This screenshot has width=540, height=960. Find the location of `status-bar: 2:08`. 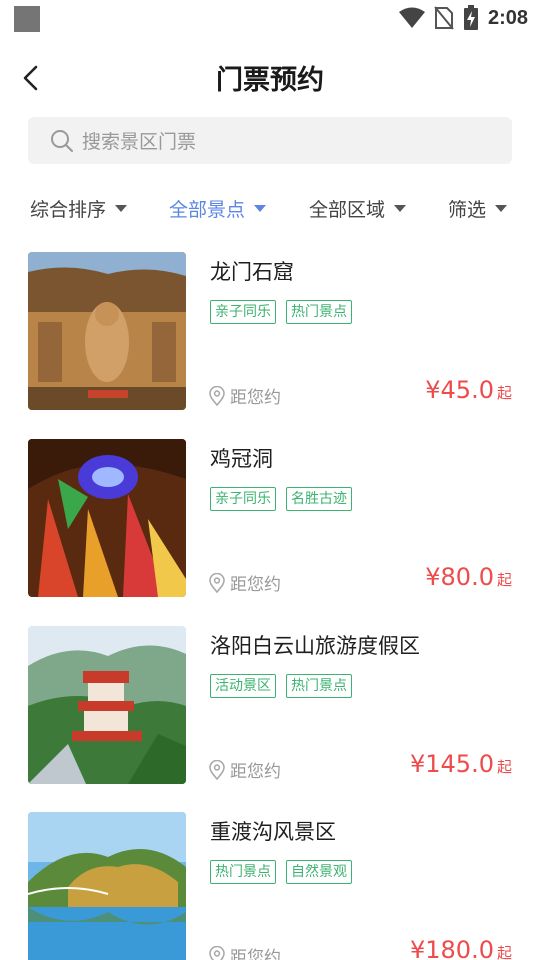

status-bar: 2:08 is located at coordinates (270, 18).